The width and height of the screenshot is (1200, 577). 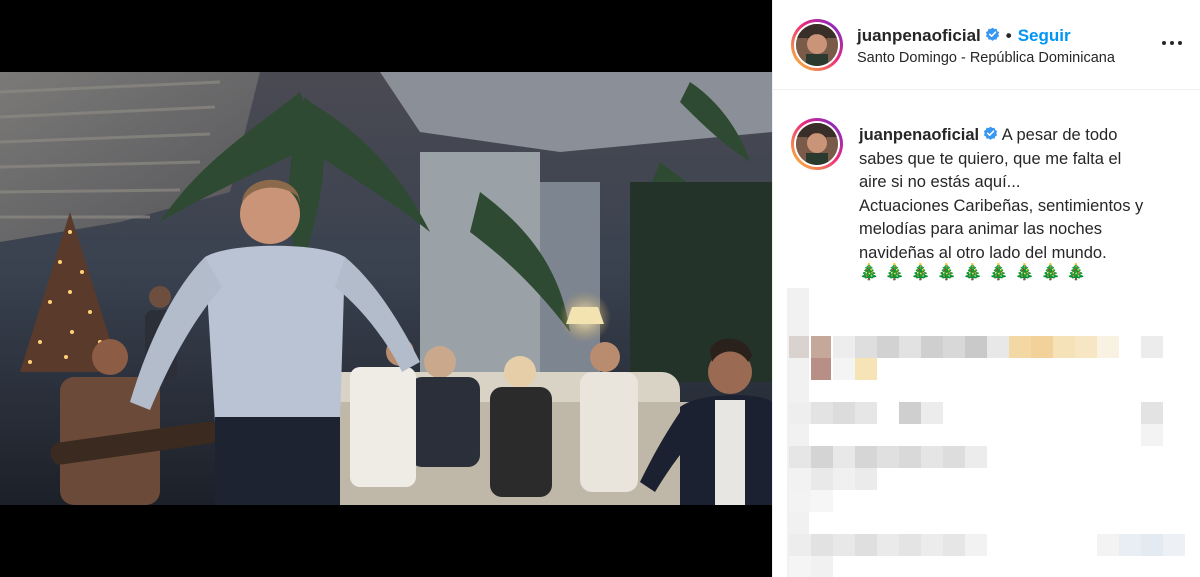 I want to click on caption-text-line: A pesar de todo, so click(x=1059, y=135).